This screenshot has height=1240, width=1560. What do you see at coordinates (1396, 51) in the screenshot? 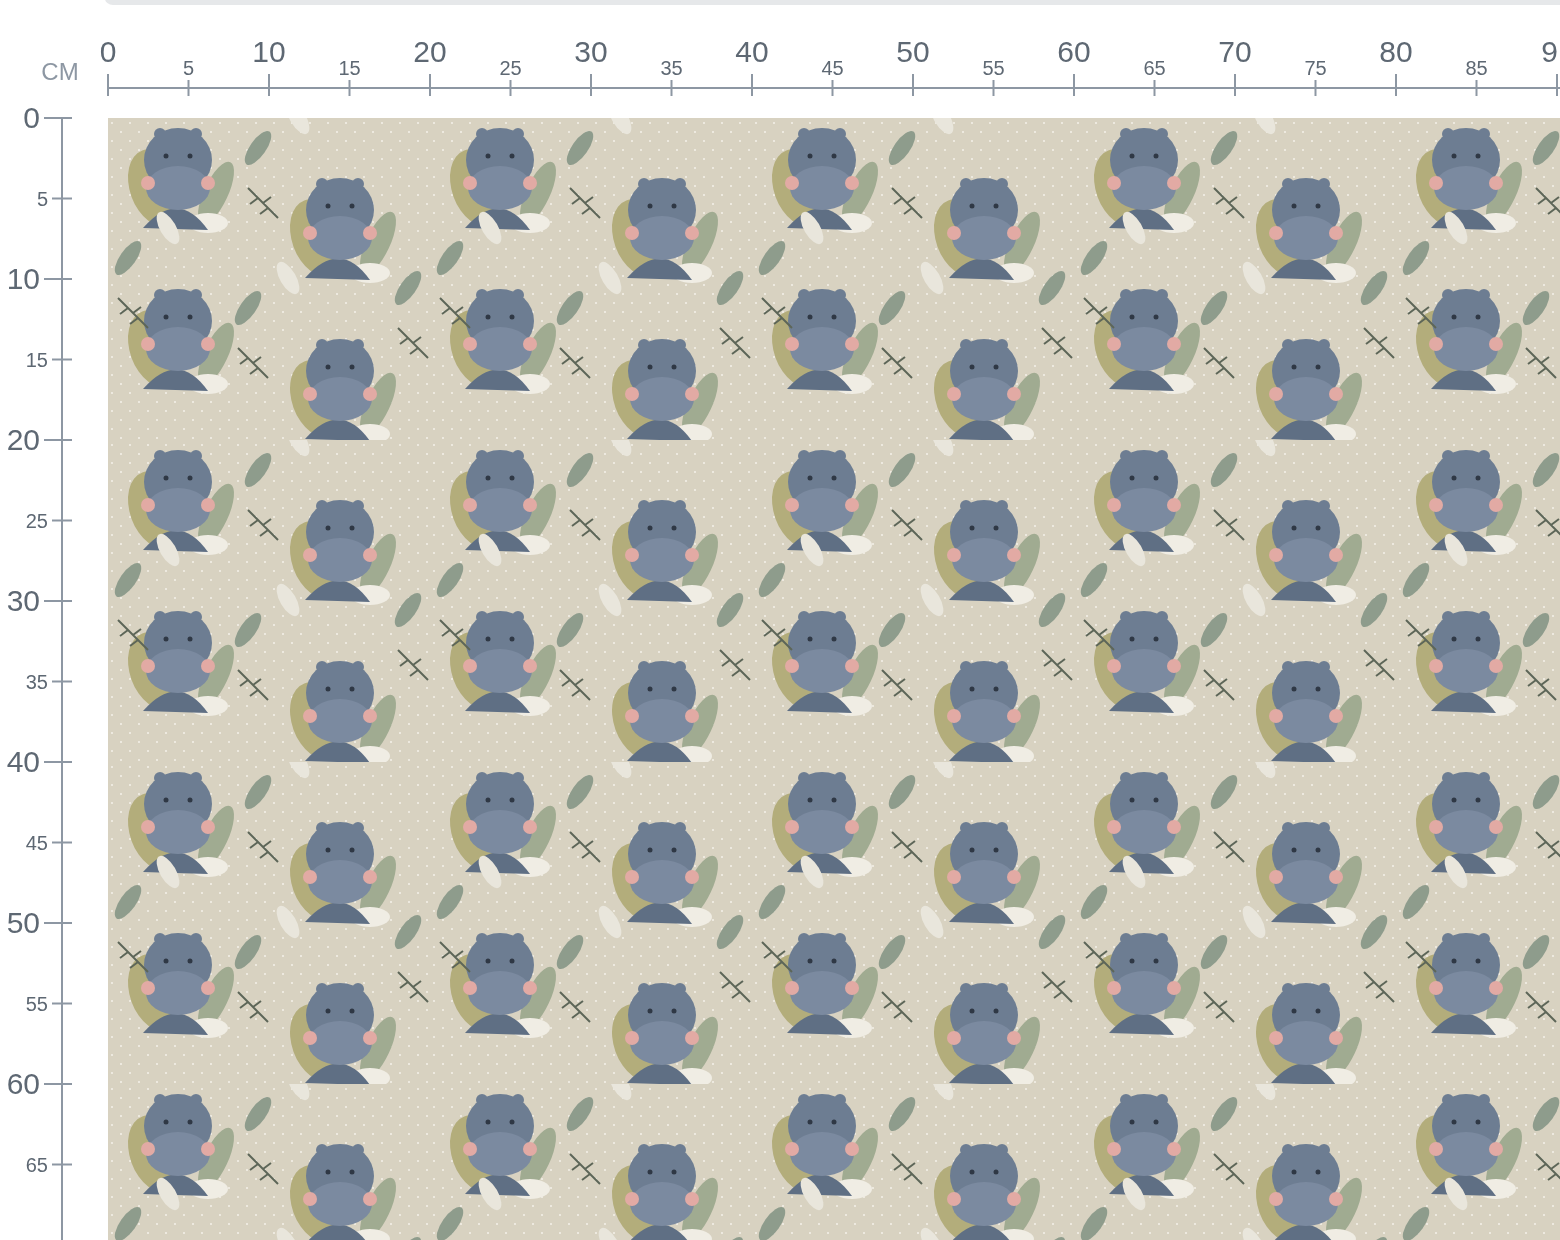
I see `ruler-label: 80` at bounding box center [1396, 51].